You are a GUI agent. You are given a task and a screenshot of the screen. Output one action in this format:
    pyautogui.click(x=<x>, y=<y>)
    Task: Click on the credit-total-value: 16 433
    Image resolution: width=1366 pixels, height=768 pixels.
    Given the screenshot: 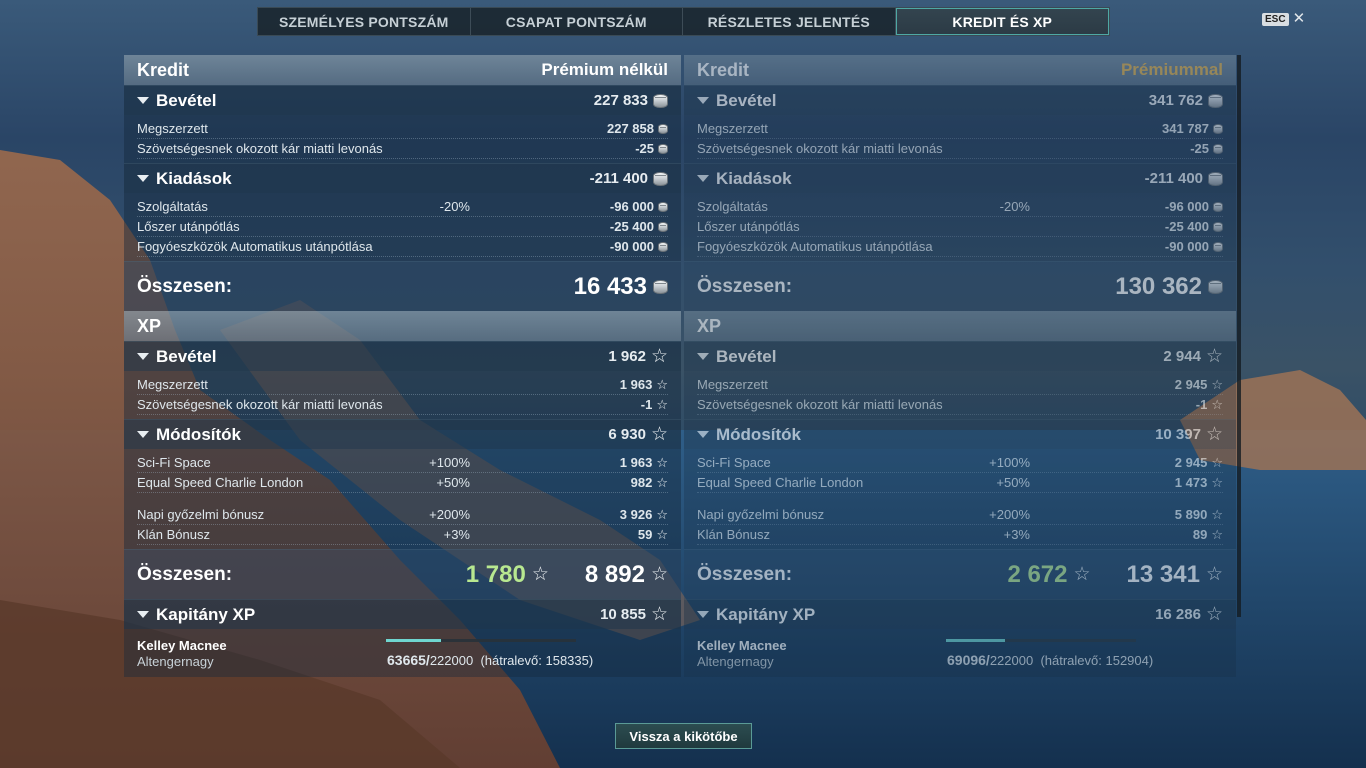 What is the action you would take?
    pyautogui.click(x=610, y=286)
    